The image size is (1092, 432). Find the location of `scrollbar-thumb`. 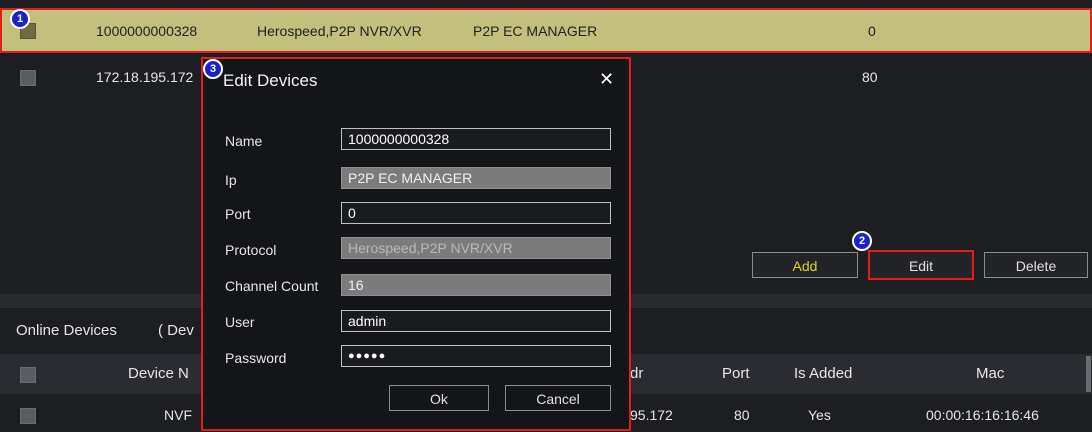

scrollbar-thumb is located at coordinates (1088, 374).